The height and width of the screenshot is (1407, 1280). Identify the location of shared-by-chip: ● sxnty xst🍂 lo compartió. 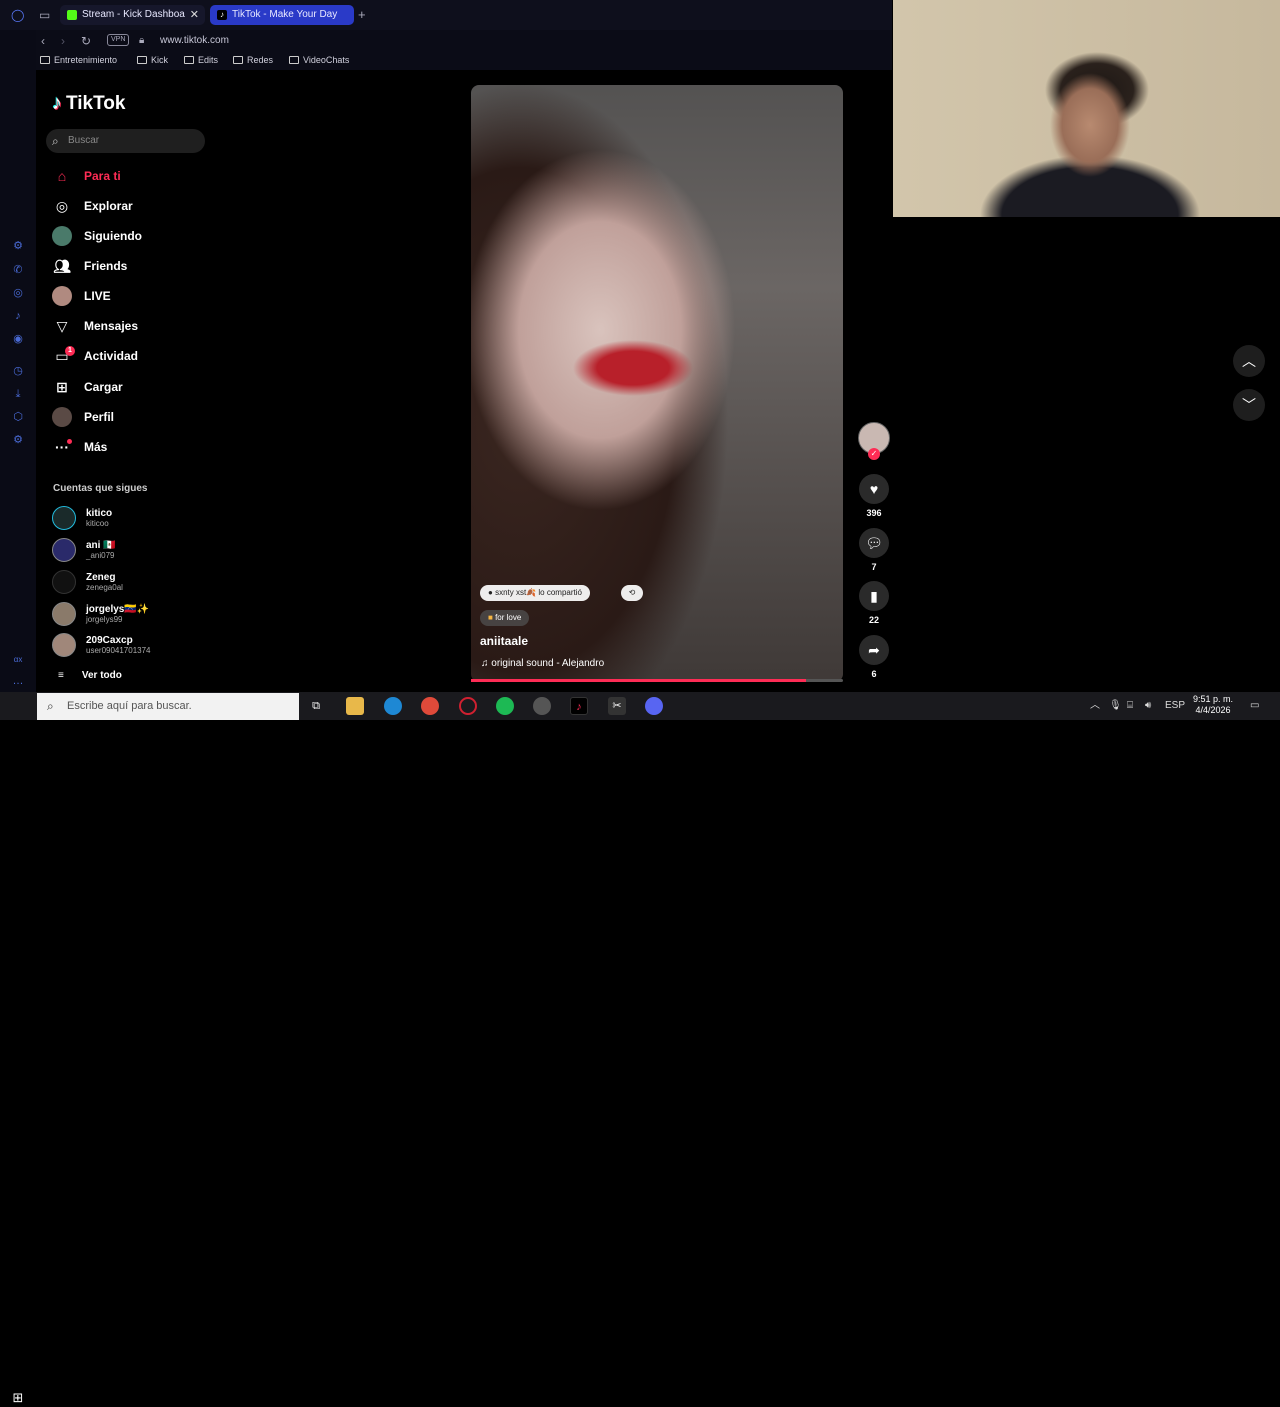
(535, 593).